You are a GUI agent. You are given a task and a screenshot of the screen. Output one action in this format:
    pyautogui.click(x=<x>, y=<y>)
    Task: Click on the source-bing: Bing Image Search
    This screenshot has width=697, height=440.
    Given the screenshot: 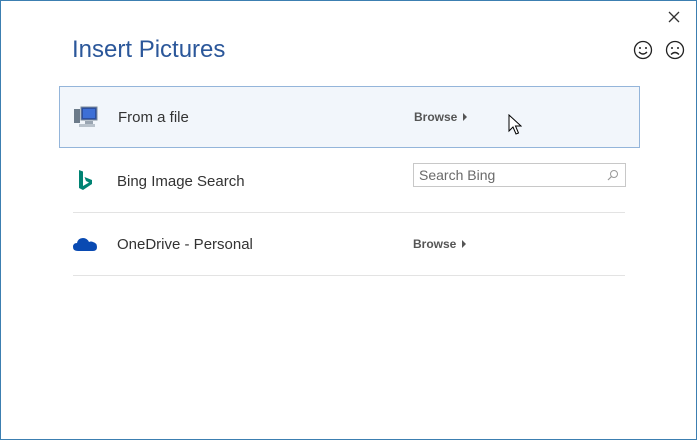 What is the action you would take?
    pyautogui.click(x=349, y=181)
    